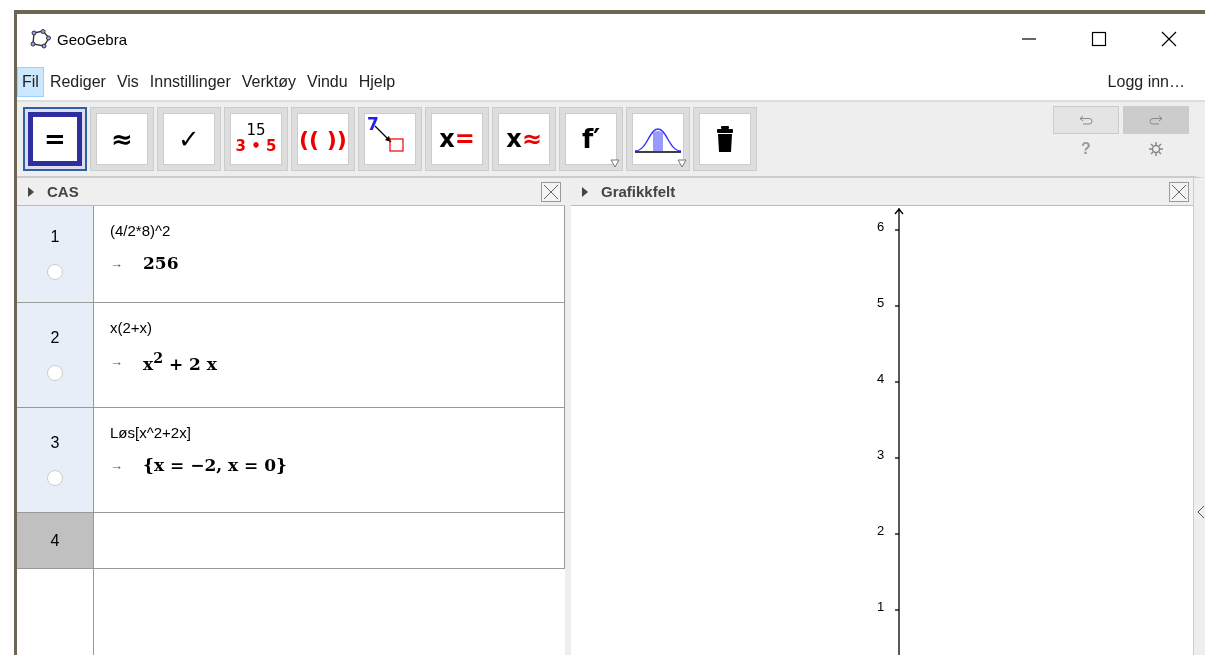 This screenshot has width=1205, height=655. Describe the element at coordinates (327, 82) in the screenshot. I see `menu-item: Vindu` at that location.